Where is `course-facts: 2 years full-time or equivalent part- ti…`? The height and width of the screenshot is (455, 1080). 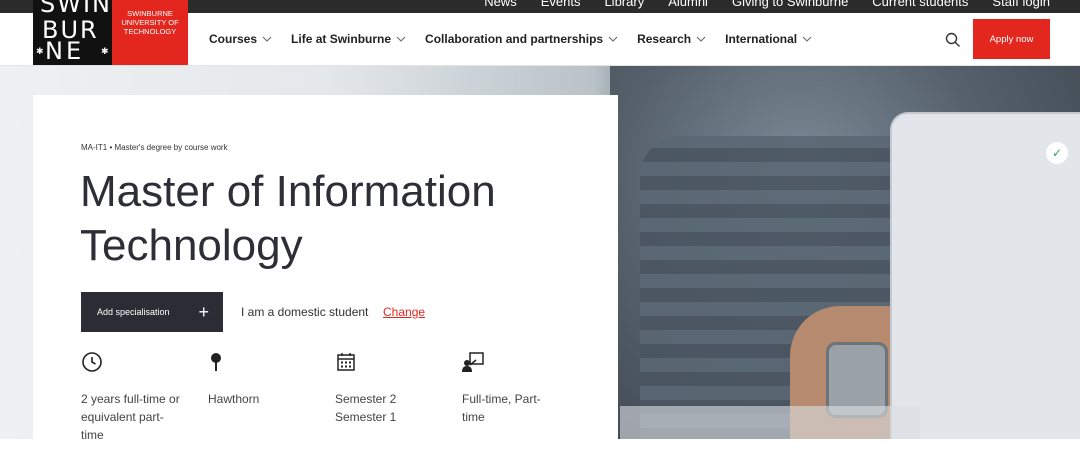
course-facts: 2 years full-time or equivalent part- ti… is located at coordinates (335, 397).